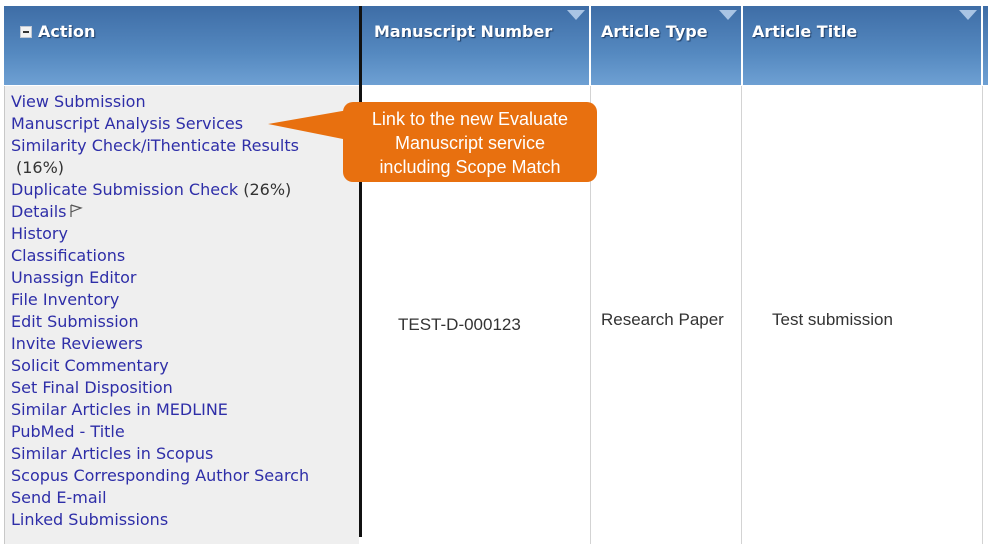  Describe the element at coordinates (459, 324) in the screenshot. I see `manuscript-number-cell: TEST-D-000123` at that location.